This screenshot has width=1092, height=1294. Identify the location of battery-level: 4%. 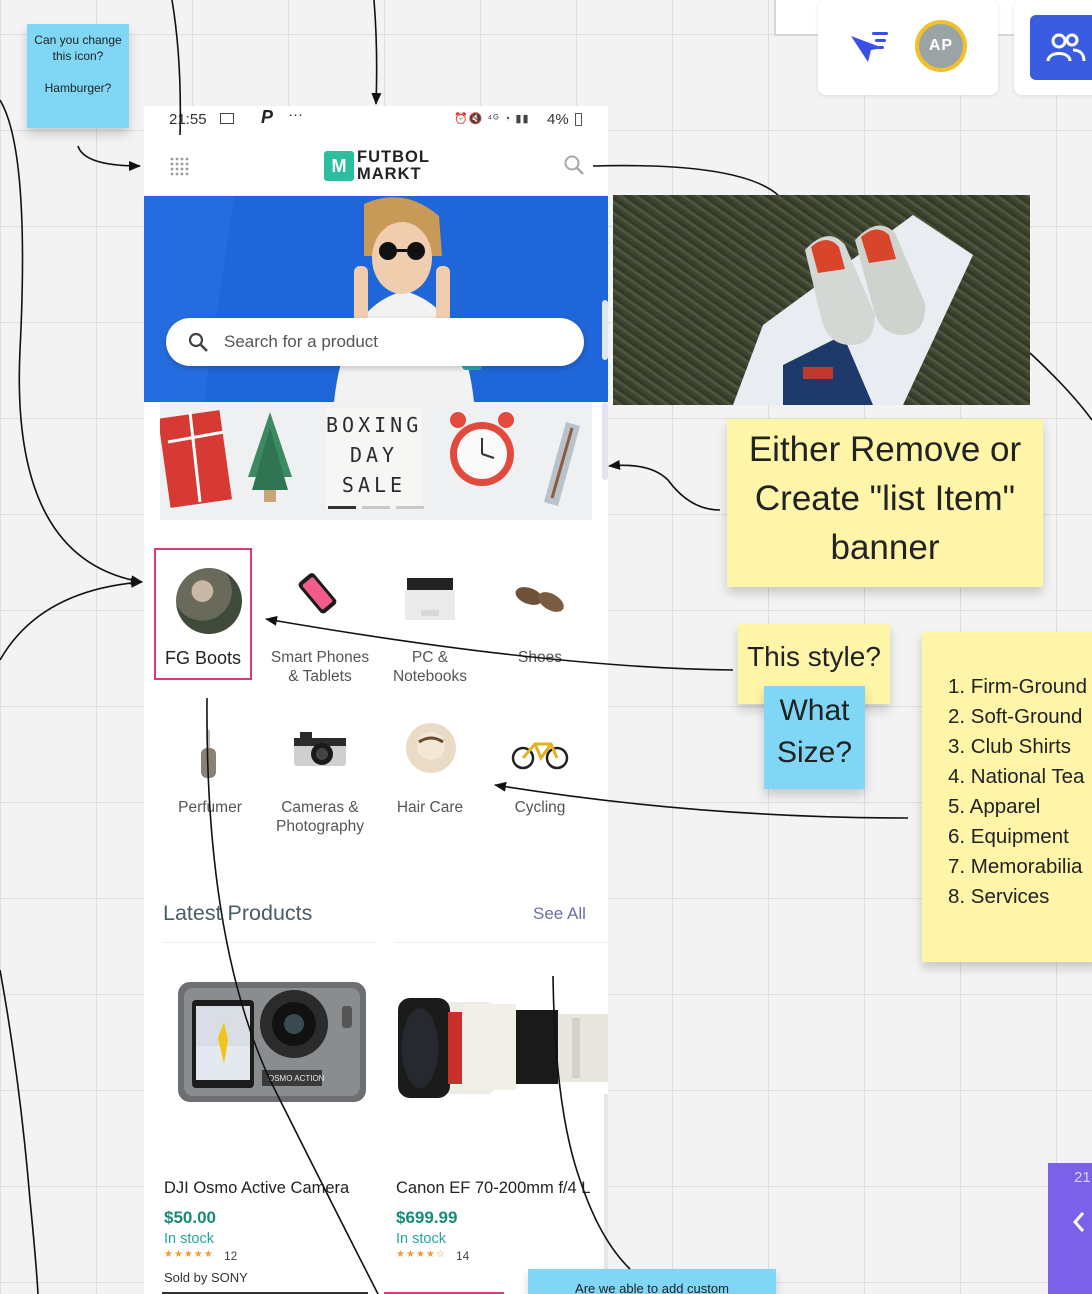
(558, 119).